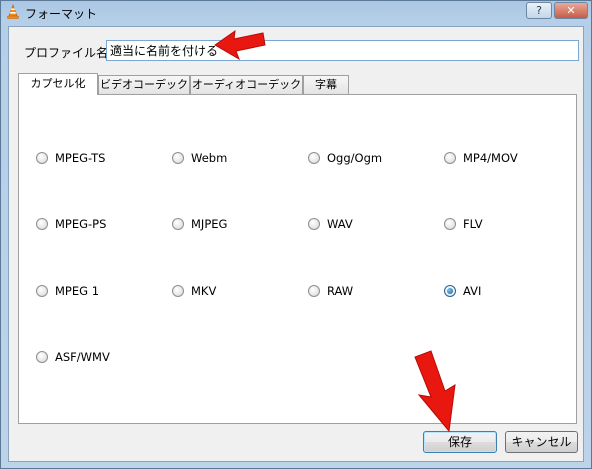  What do you see at coordinates (462, 291) in the screenshot?
I see `option-avi: AVI` at bounding box center [462, 291].